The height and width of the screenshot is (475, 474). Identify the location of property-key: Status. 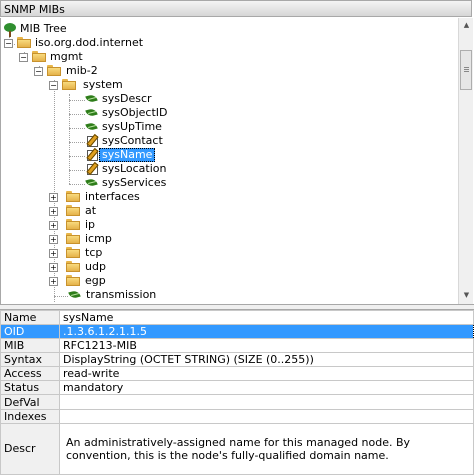
(30, 388).